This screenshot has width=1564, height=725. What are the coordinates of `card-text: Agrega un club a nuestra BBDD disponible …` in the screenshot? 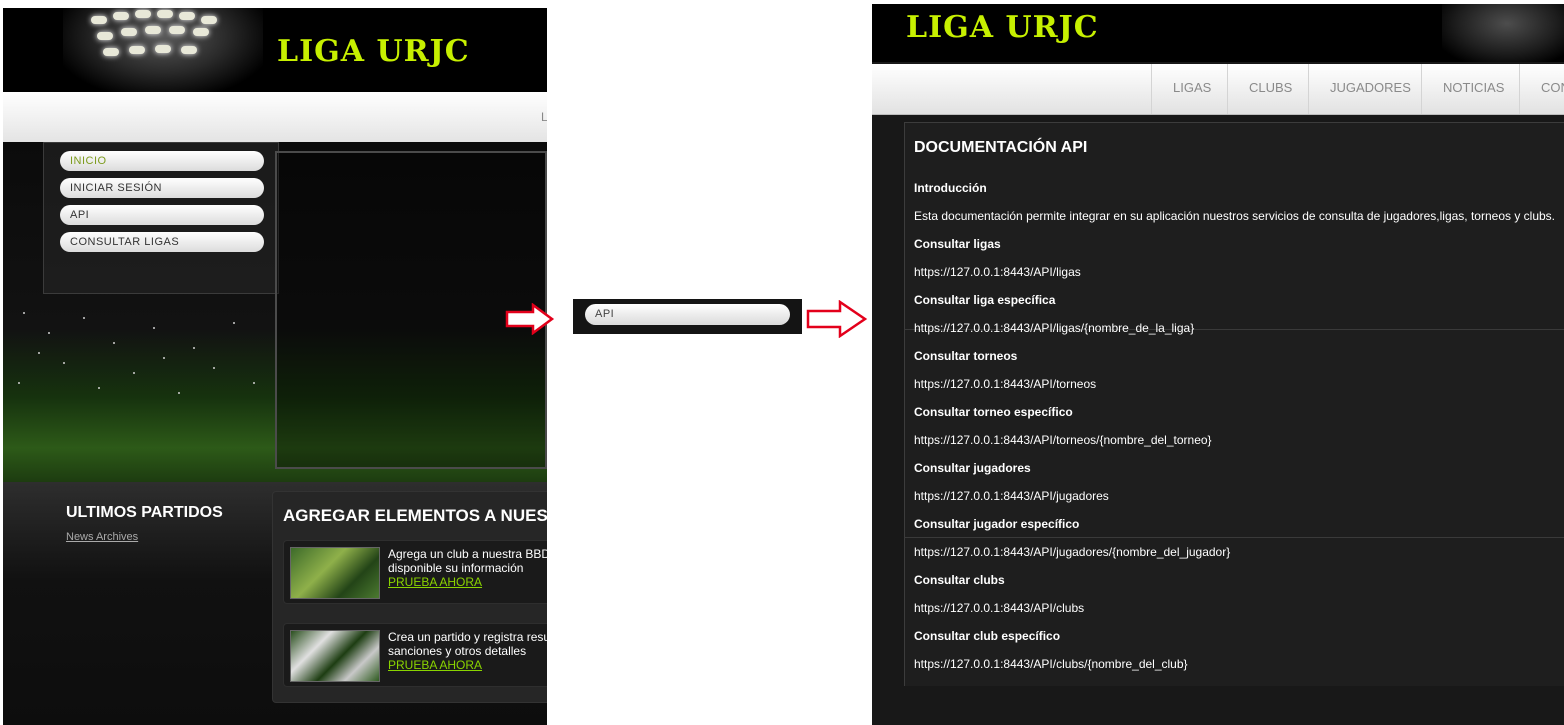 It's located at (467, 561).